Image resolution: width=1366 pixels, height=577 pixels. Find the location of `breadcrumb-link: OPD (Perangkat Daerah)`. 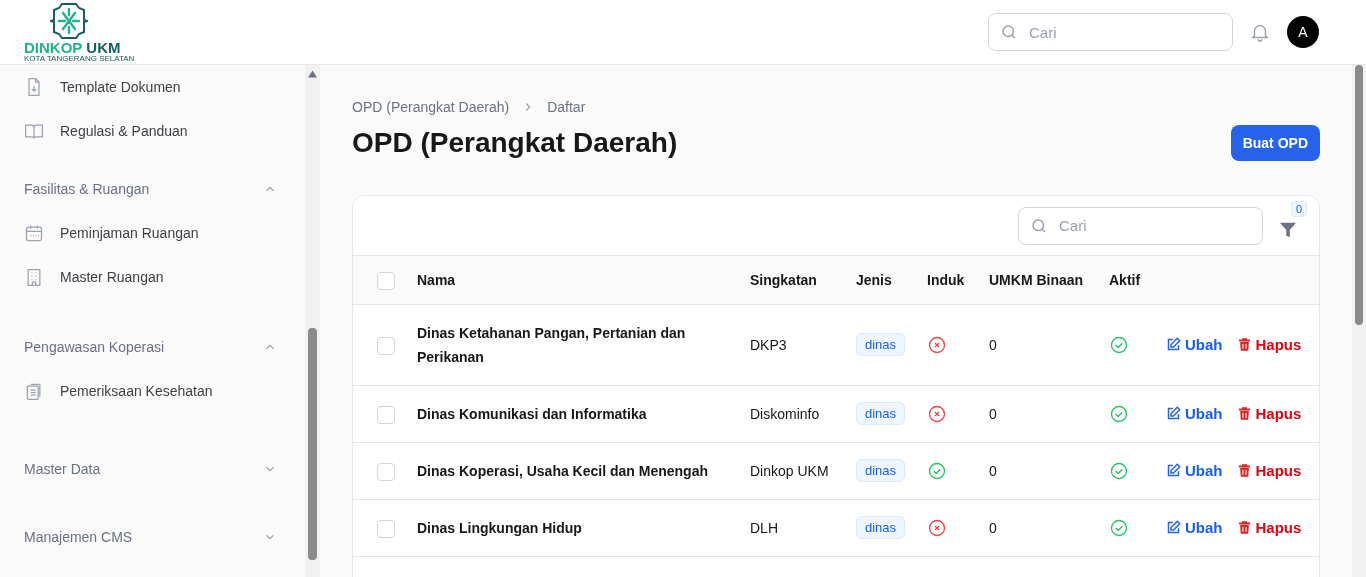

breadcrumb-link: OPD (Perangkat Daerah) is located at coordinates (431, 107).